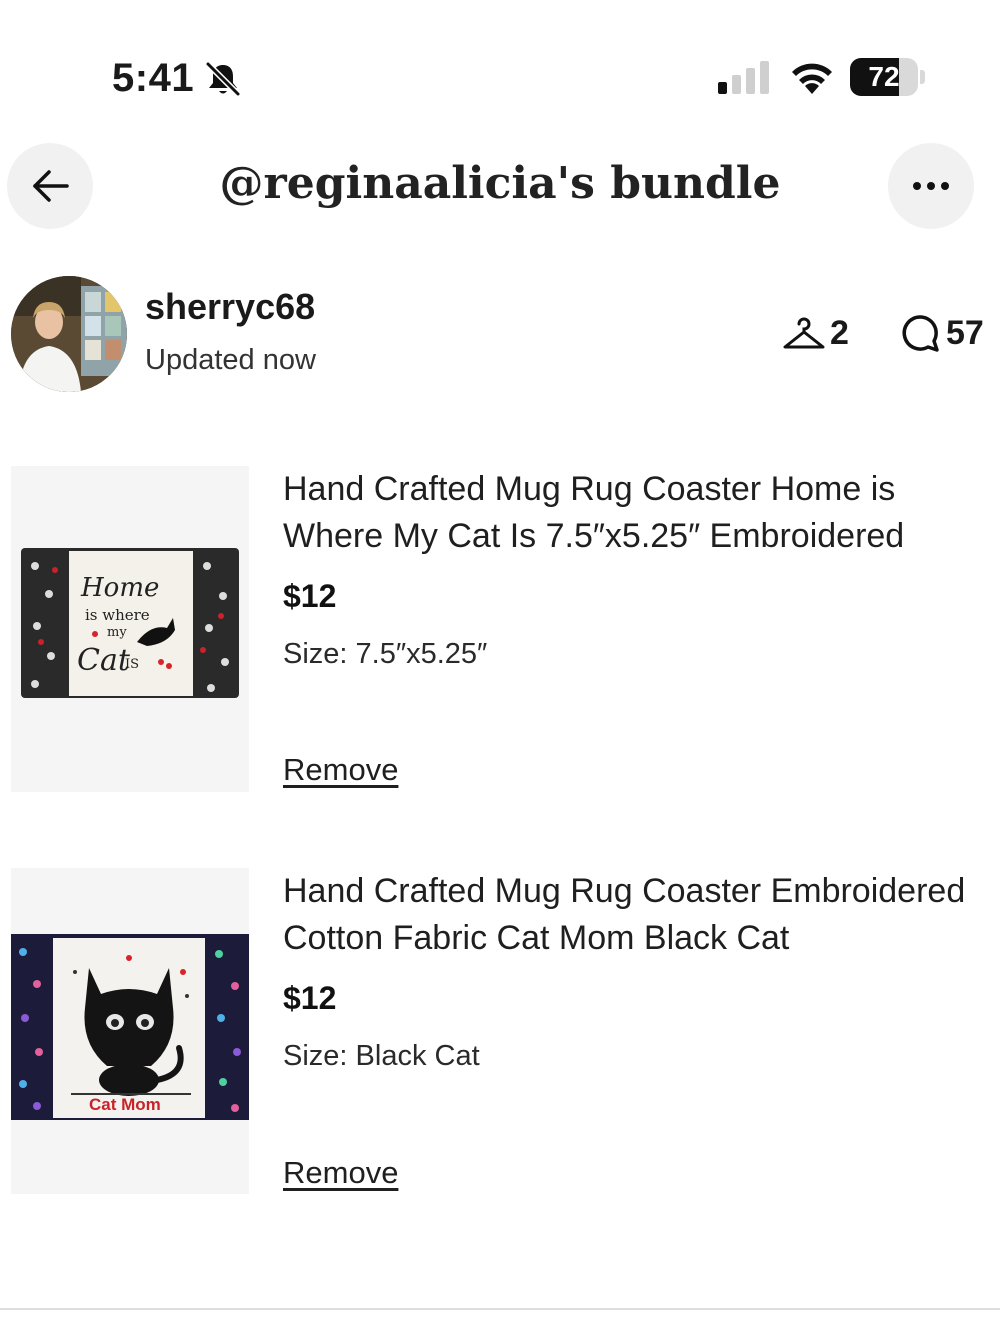  Describe the element at coordinates (385, 654) in the screenshot. I see `listing-size-1: Size: 7.5″x5.25″` at that location.